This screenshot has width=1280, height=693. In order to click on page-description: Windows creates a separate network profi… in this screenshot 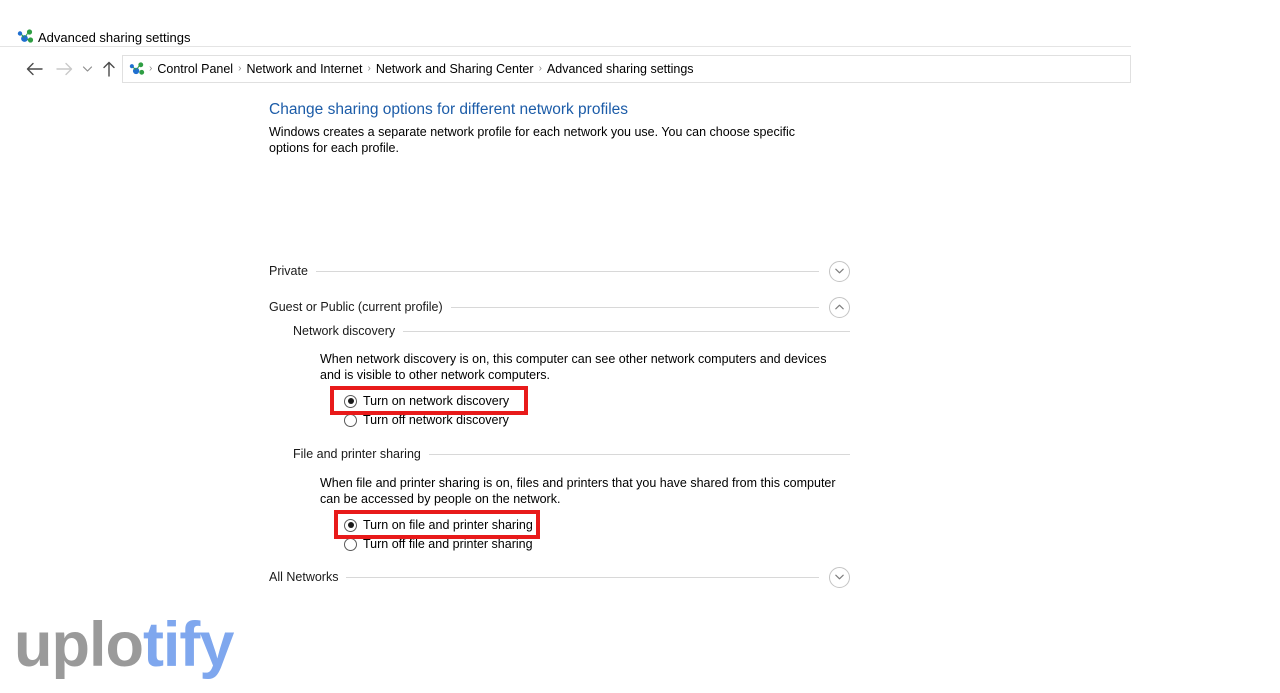, I will do `click(532, 140)`.